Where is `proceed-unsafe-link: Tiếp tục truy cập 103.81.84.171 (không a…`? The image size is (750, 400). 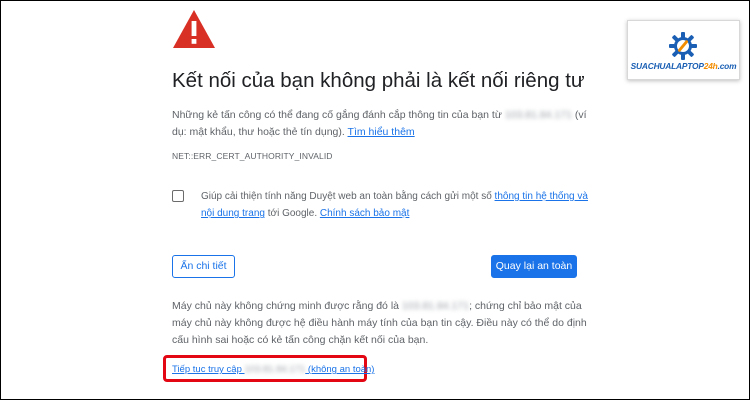
proceed-unsafe-link: Tiếp tục truy cập 103.81.84.171 (không a… is located at coordinates (273, 369).